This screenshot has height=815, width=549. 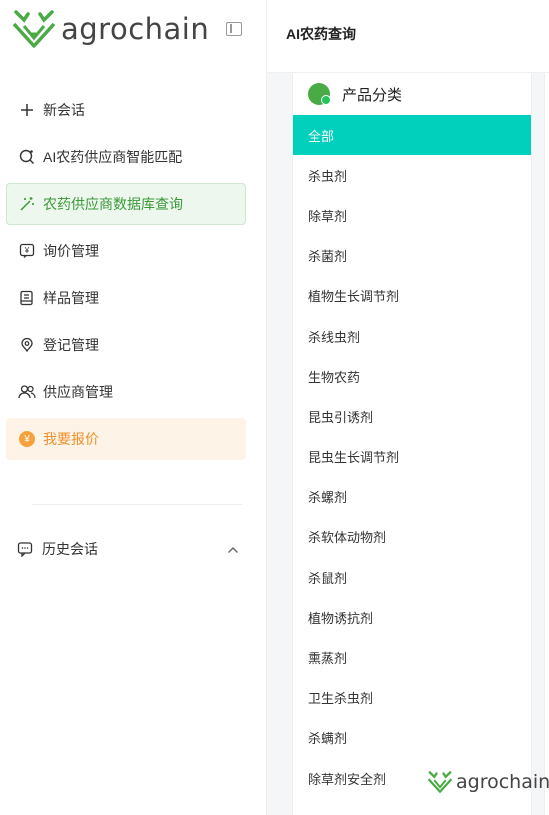 What do you see at coordinates (412, 376) in the screenshot?
I see `category-item: 生物农药` at bounding box center [412, 376].